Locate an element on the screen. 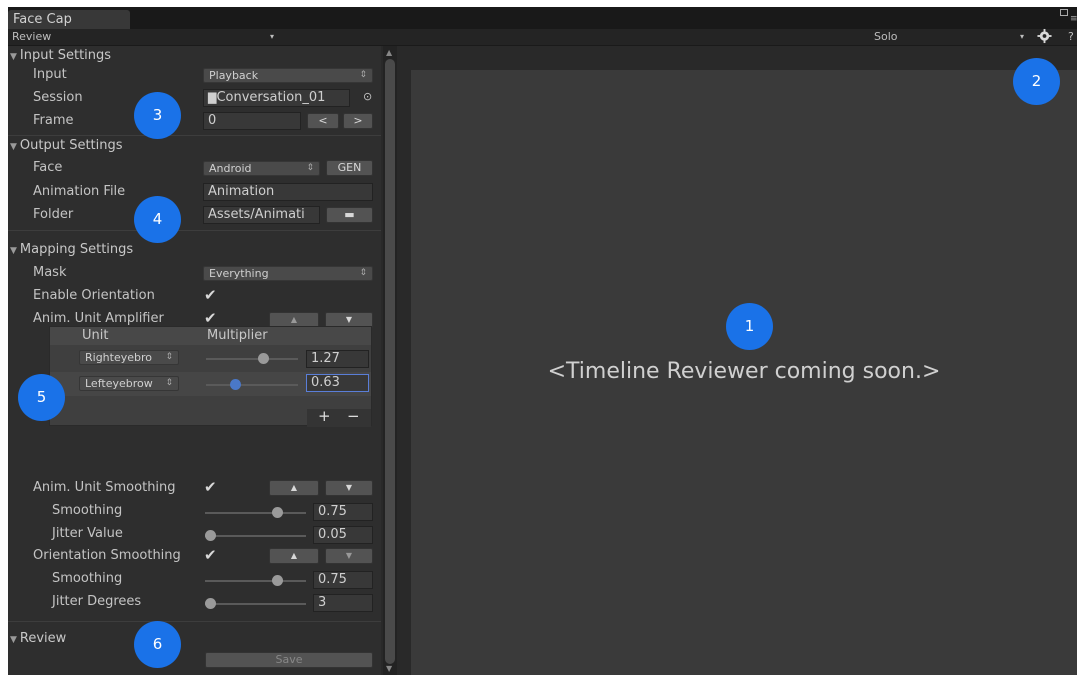 Image resolution: width=1077 pixels, height=675 pixels. smoothing-label: Smoothing is located at coordinates (87, 510).